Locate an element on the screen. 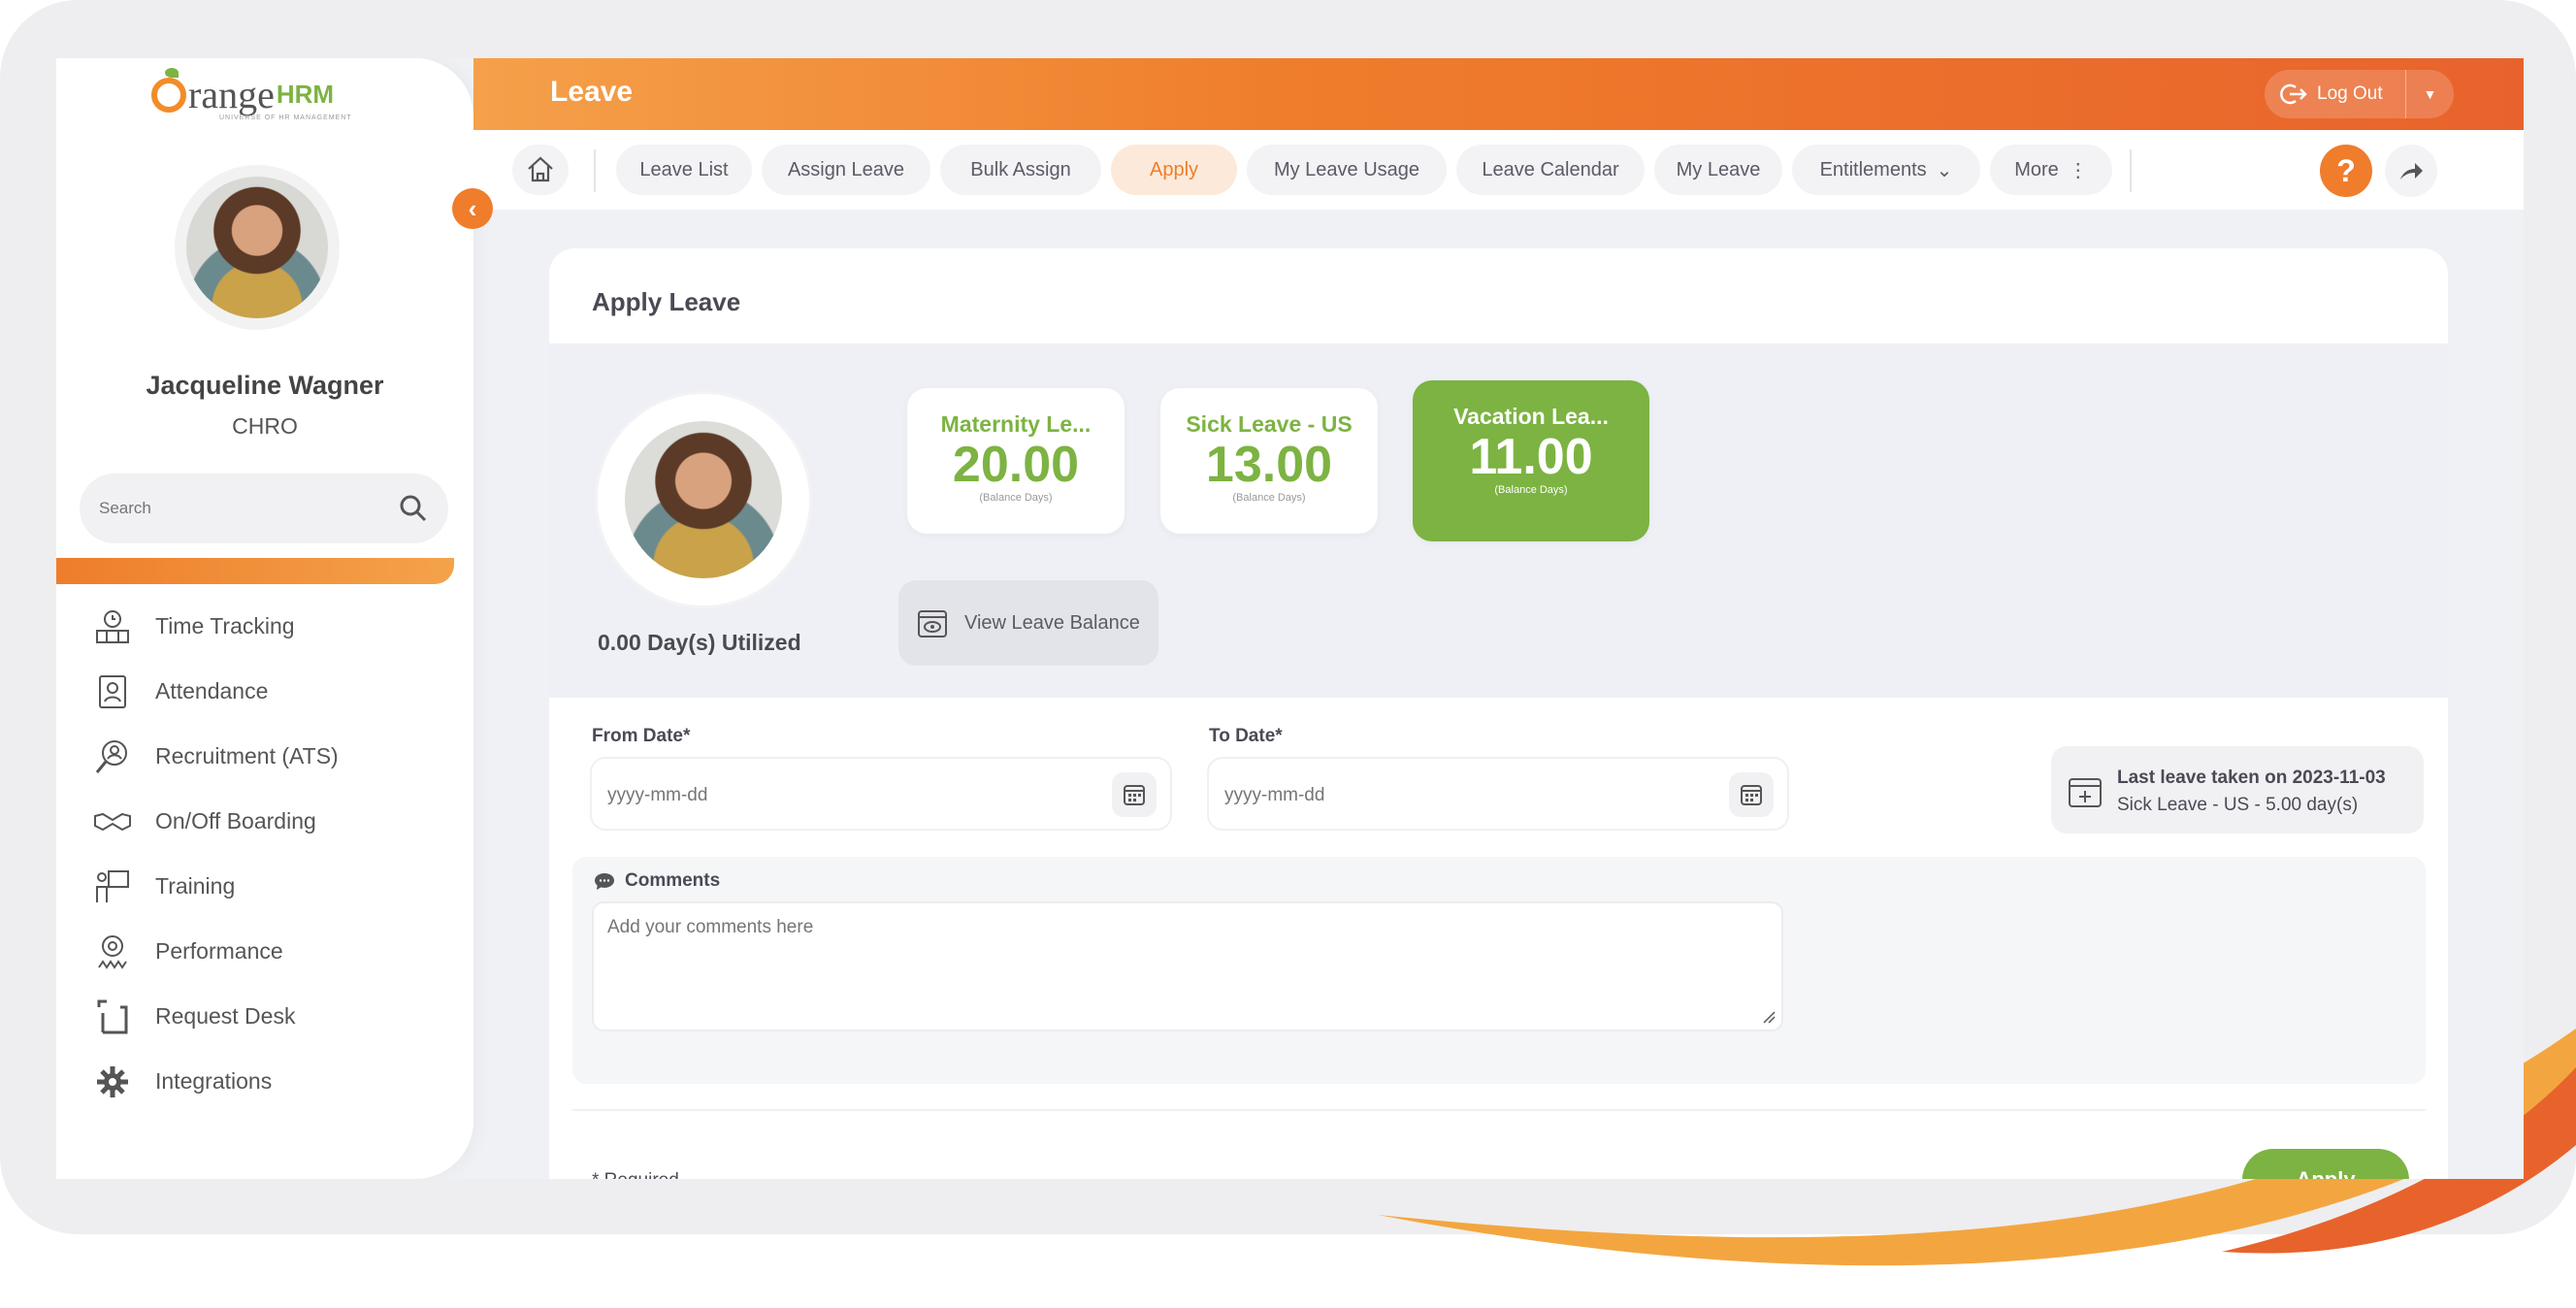 This screenshot has width=2576, height=1308. sidebar-item-recruitment: Recruitment (ATS) is located at coordinates (216, 756).